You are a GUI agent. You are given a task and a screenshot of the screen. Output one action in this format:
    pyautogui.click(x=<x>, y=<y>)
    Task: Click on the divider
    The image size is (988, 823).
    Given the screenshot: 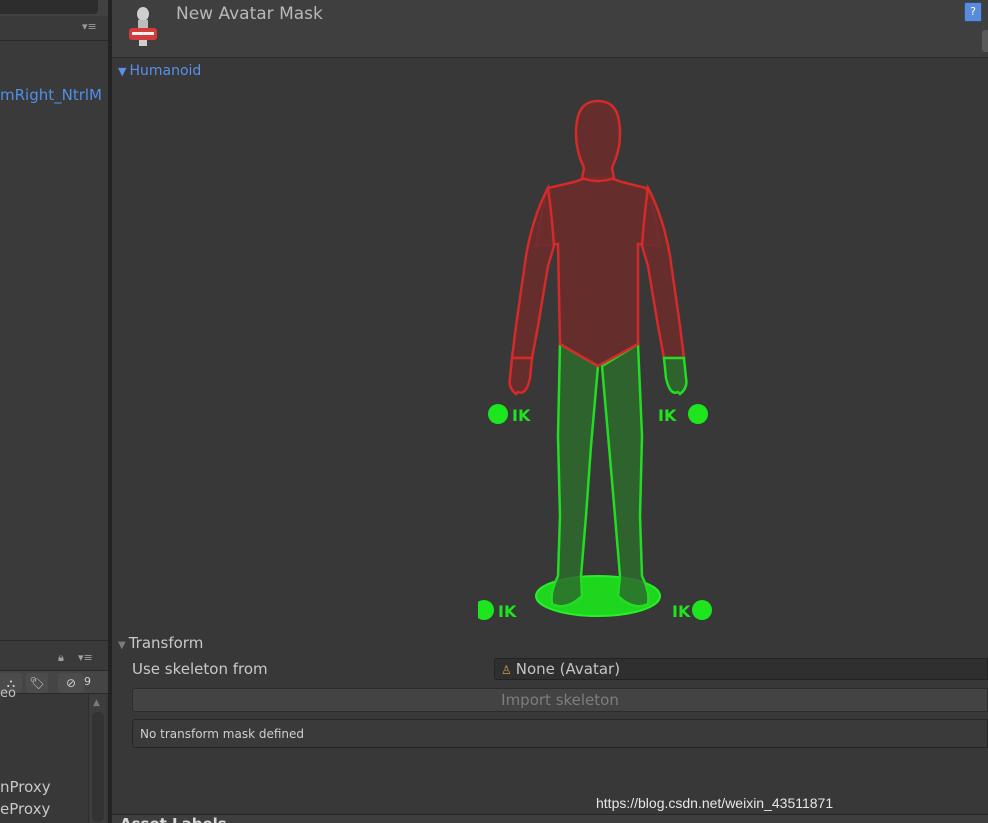 What is the action you would take?
    pyautogui.click(x=54, y=40)
    